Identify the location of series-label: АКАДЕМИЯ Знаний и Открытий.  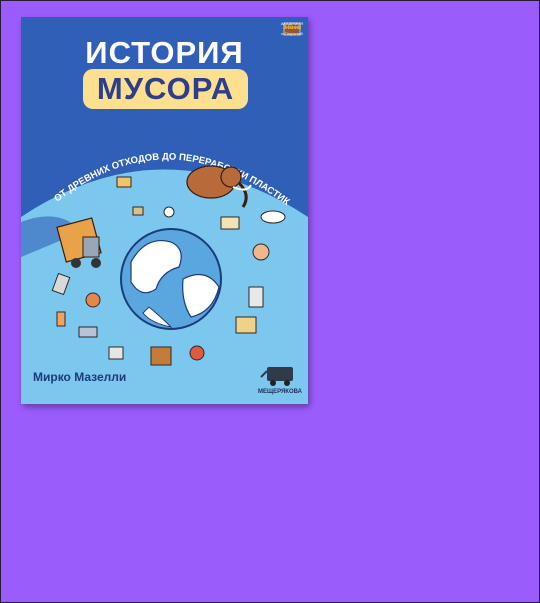
(292, 28).